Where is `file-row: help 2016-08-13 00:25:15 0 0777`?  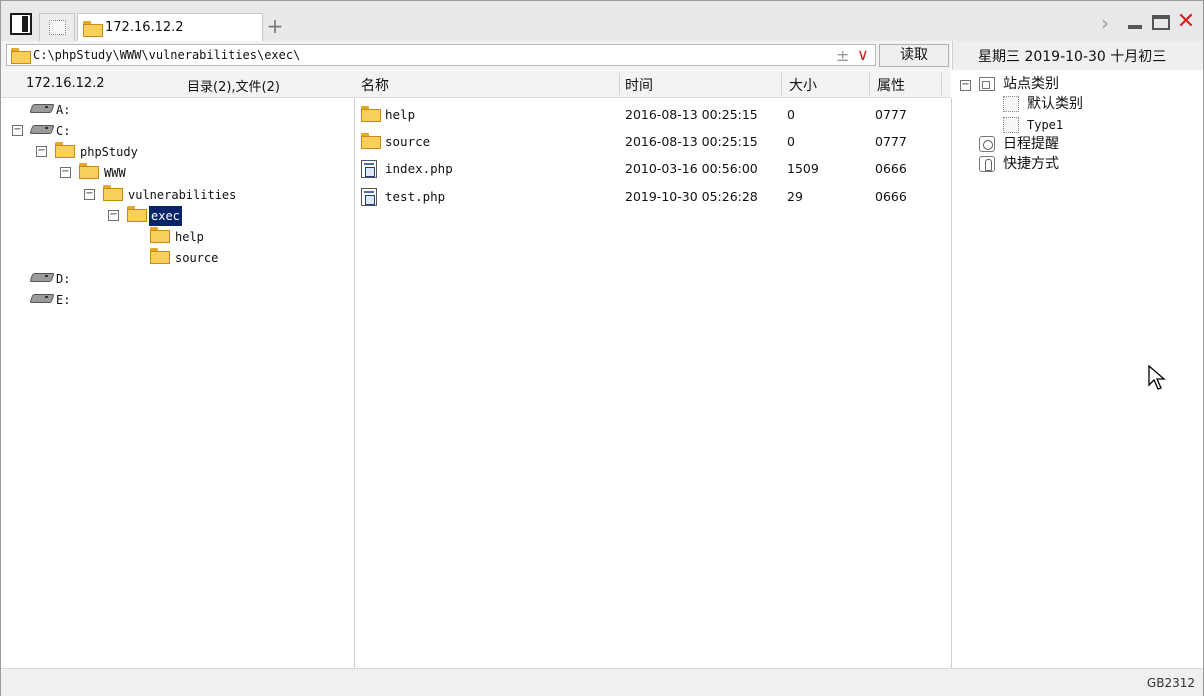 file-row: help 2016-08-13 00:25:15 0 0777 is located at coordinates (653, 115).